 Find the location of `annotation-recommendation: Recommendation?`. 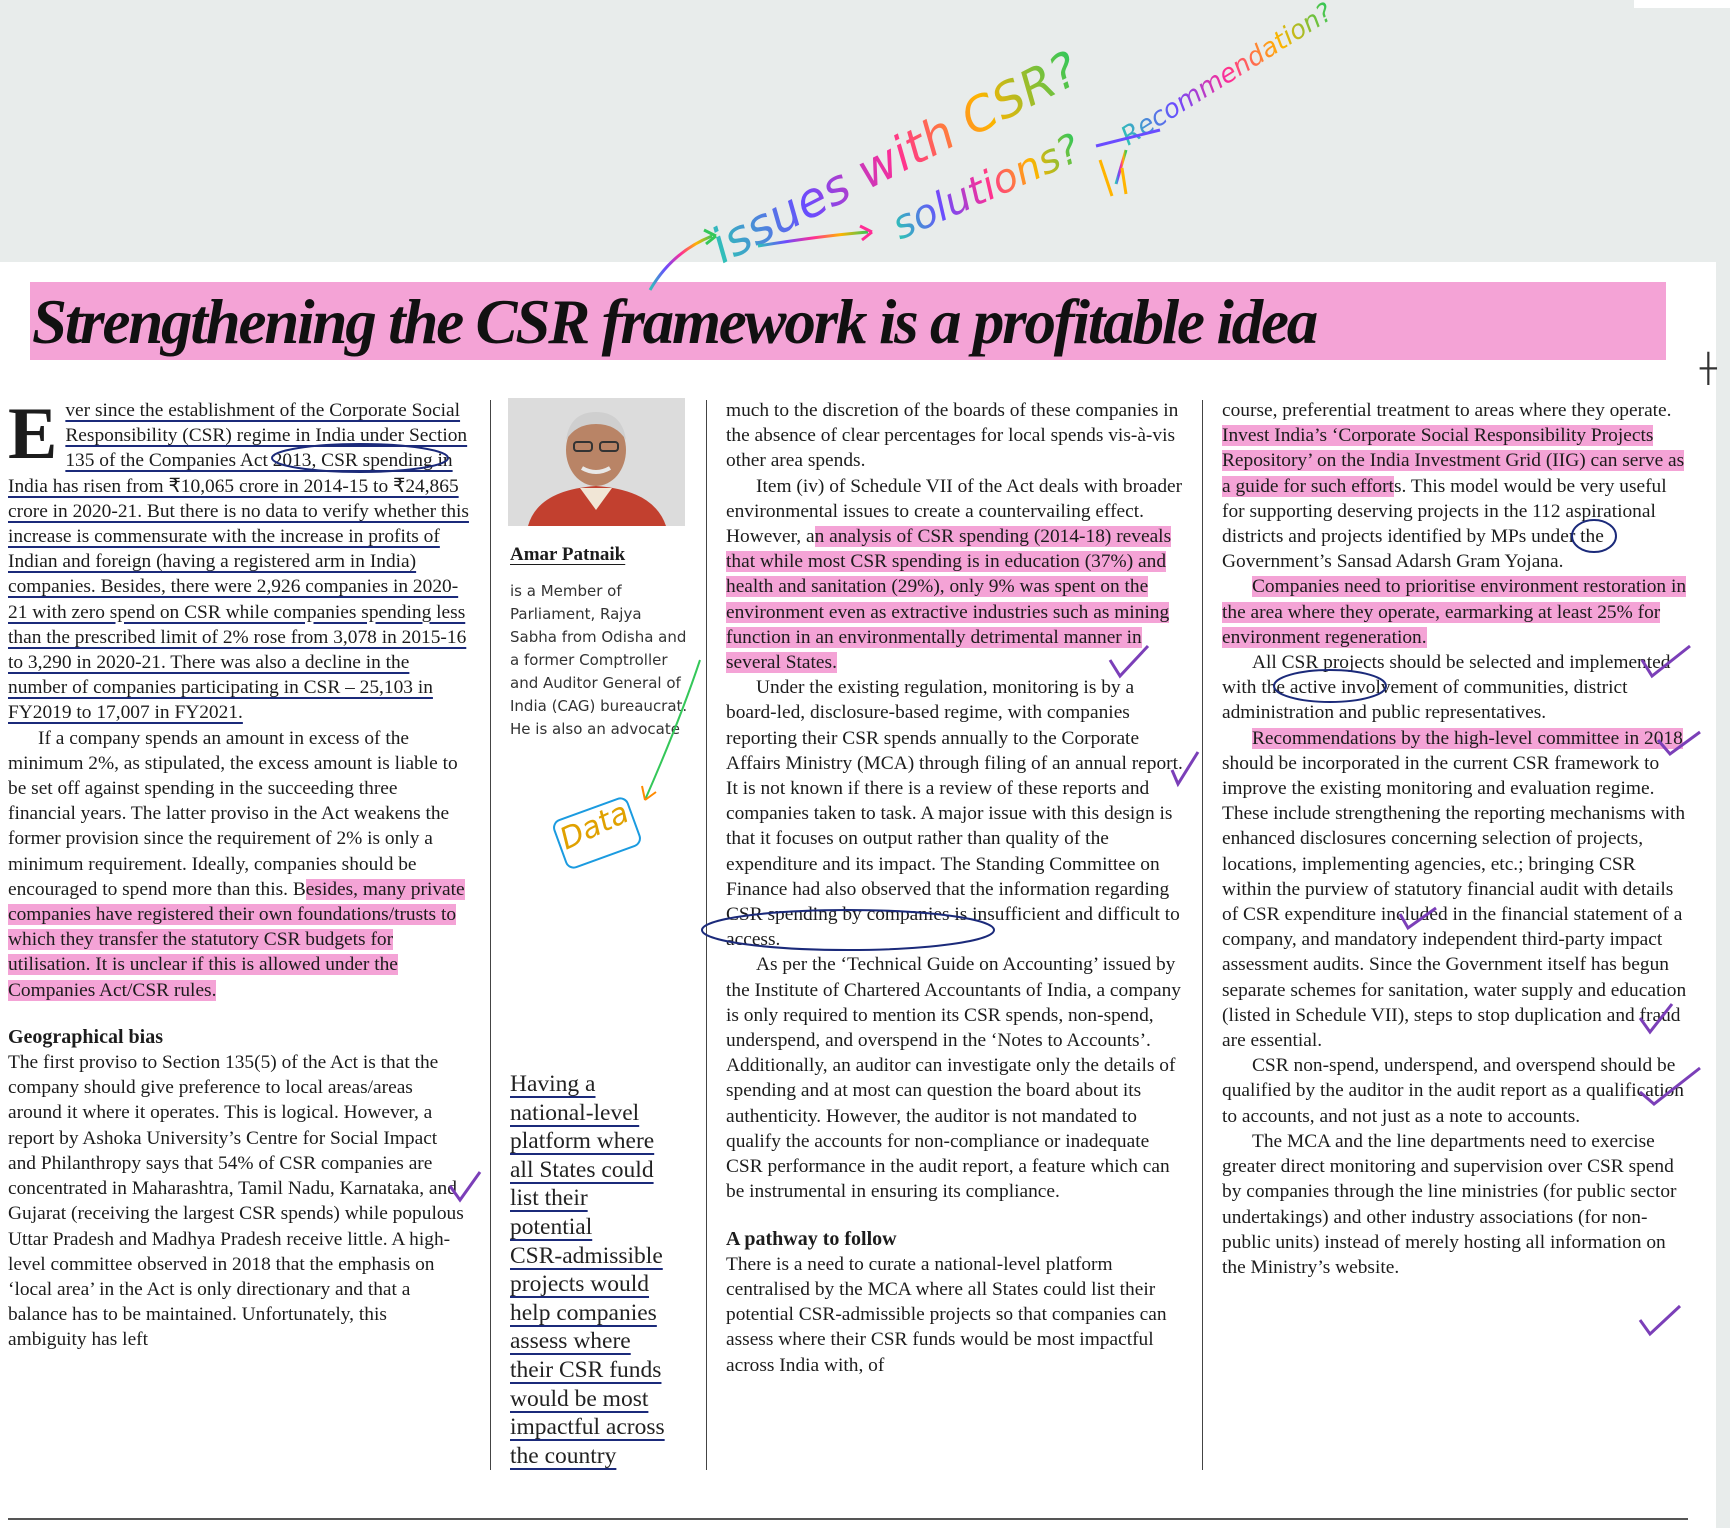

annotation-recommendation: Recommendation? is located at coordinates (1227, 76).